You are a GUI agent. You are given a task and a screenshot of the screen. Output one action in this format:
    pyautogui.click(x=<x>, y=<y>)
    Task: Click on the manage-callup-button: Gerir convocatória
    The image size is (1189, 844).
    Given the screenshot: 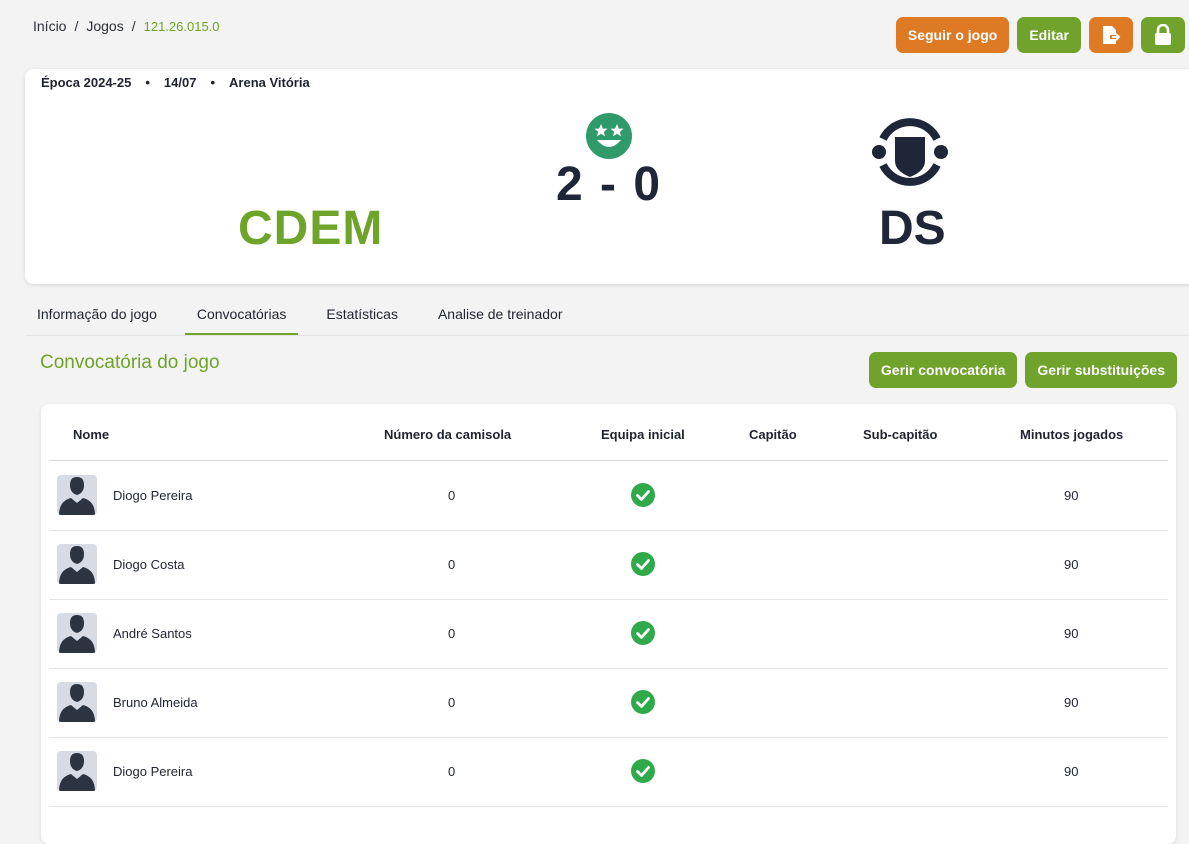 What is the action you would take?
    pyautogui.click(x=943, y=370)
    